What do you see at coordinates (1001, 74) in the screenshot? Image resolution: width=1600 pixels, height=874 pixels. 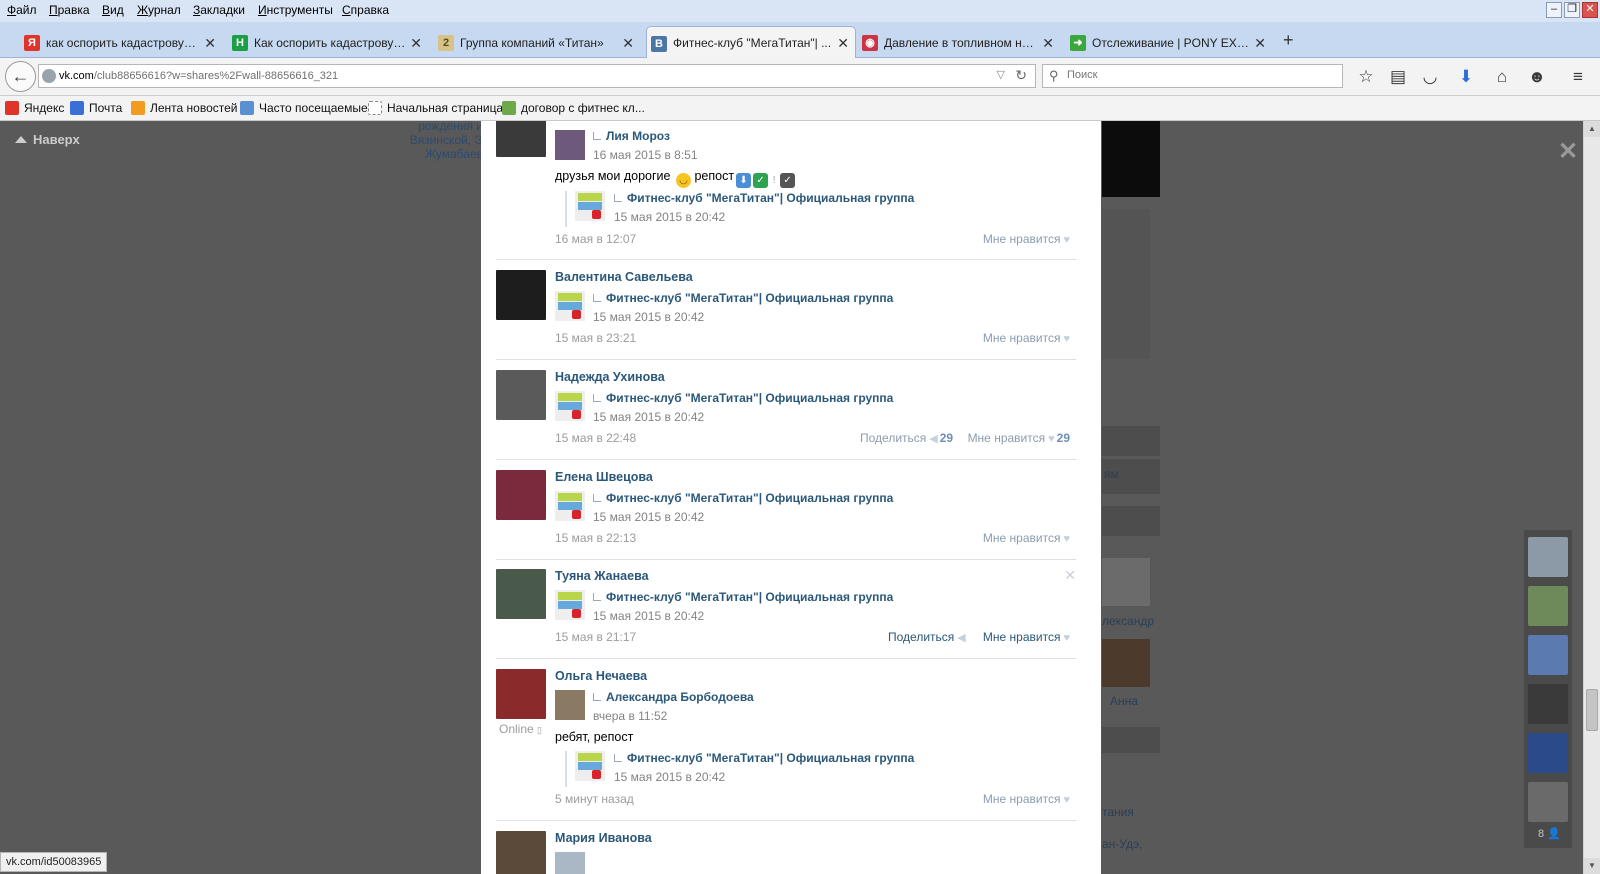 I see `dropdown-arrow-icon: ▽` at bounding box center [1001, 74].